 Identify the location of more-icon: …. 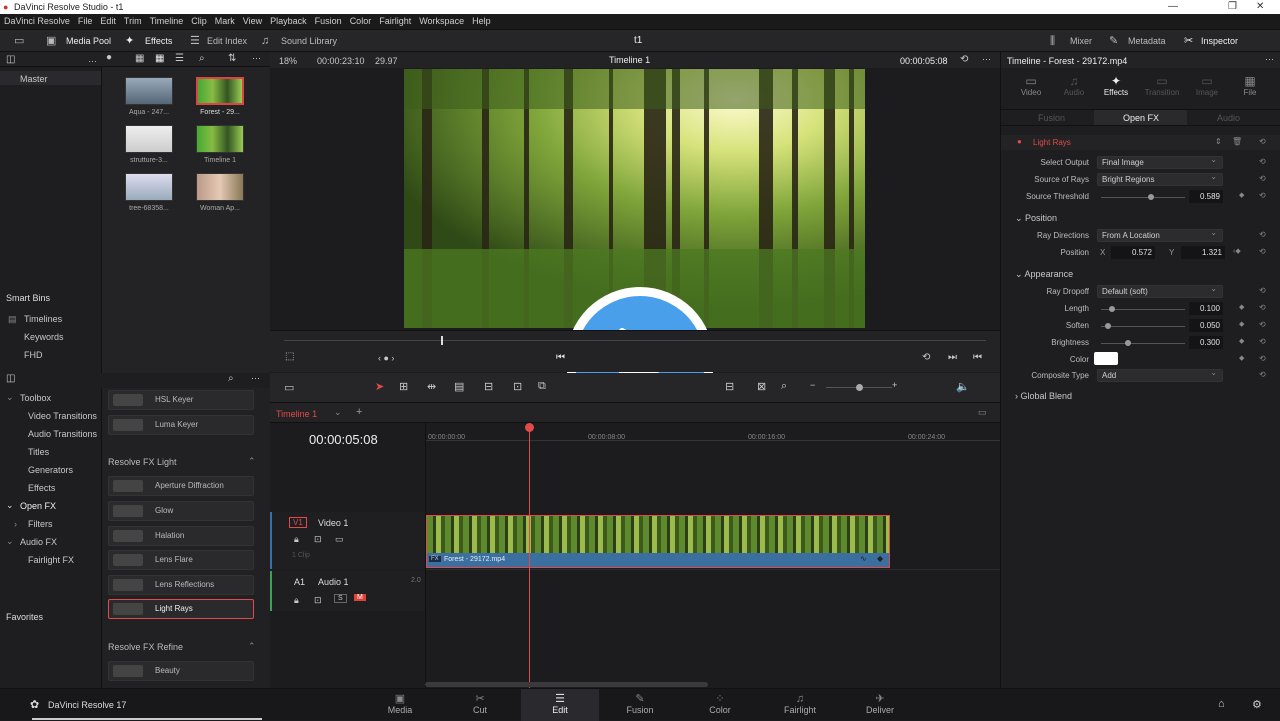
(92, 59).